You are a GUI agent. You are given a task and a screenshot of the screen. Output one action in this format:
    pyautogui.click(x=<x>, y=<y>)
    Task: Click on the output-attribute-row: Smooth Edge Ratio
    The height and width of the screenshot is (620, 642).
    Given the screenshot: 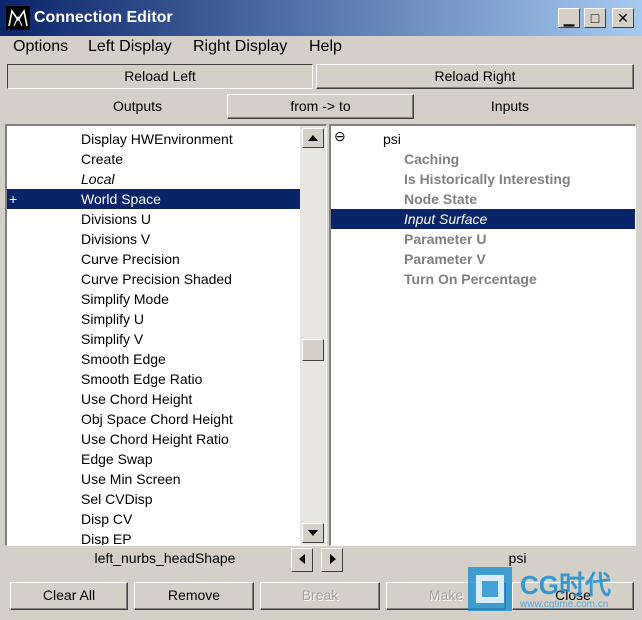 What is the action you would take?
    pyautogui.click(x=153, y=379)
    